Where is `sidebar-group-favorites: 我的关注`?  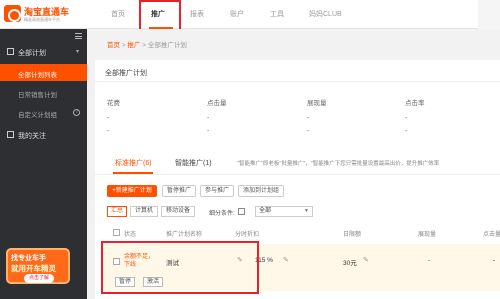 sidebar-group-favorites: 我的关注 is located at coordinates (43, 135).